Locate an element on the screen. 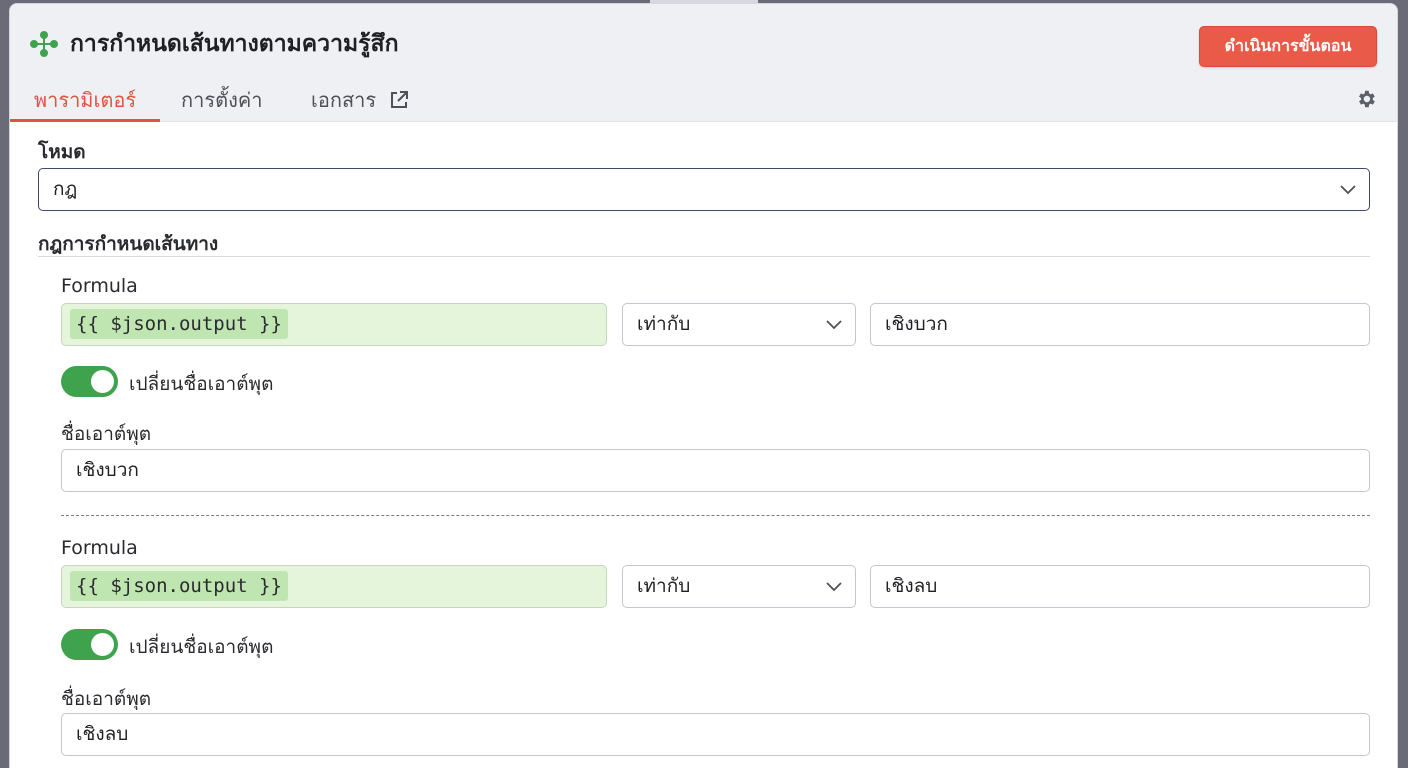 The image size is (1408, 768). switch-node-icon is located at coordinates (44, 44).